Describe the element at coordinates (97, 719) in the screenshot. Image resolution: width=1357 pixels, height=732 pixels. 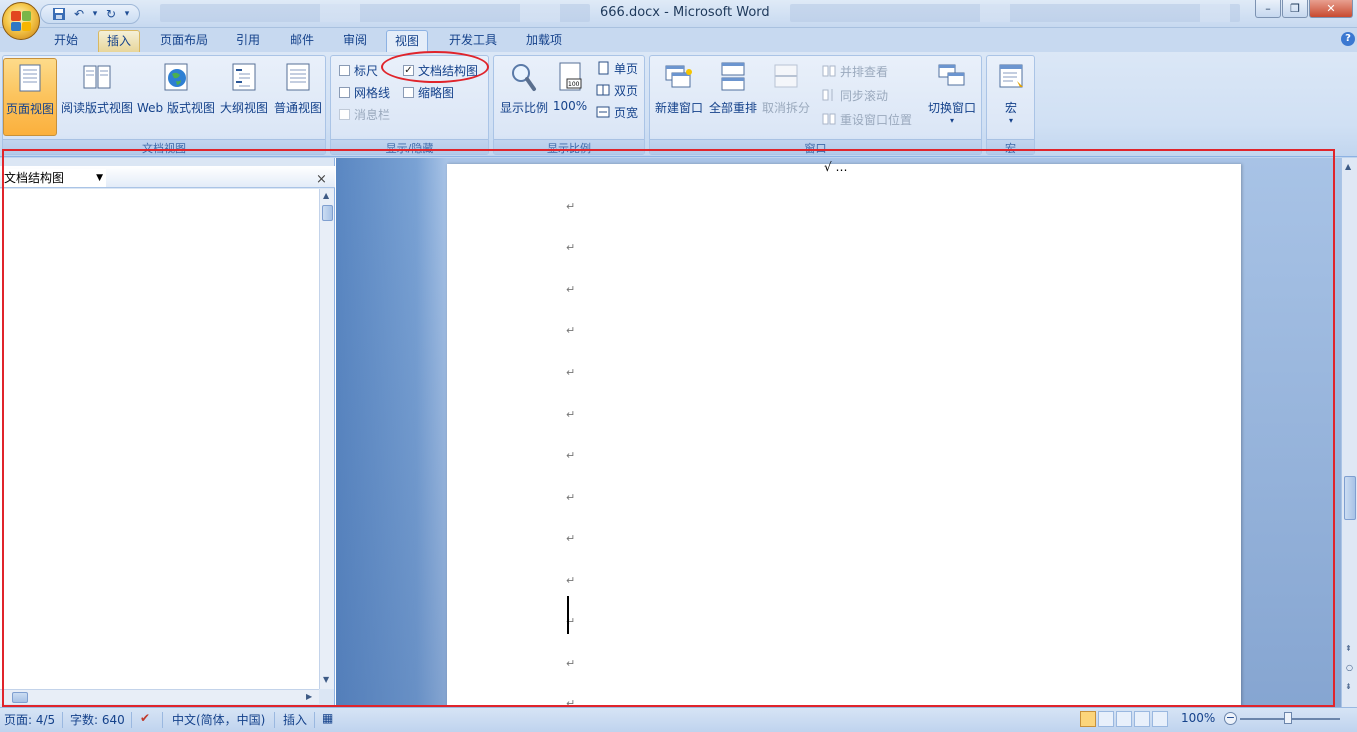
I see `word-count: 字数: 640` at that location.